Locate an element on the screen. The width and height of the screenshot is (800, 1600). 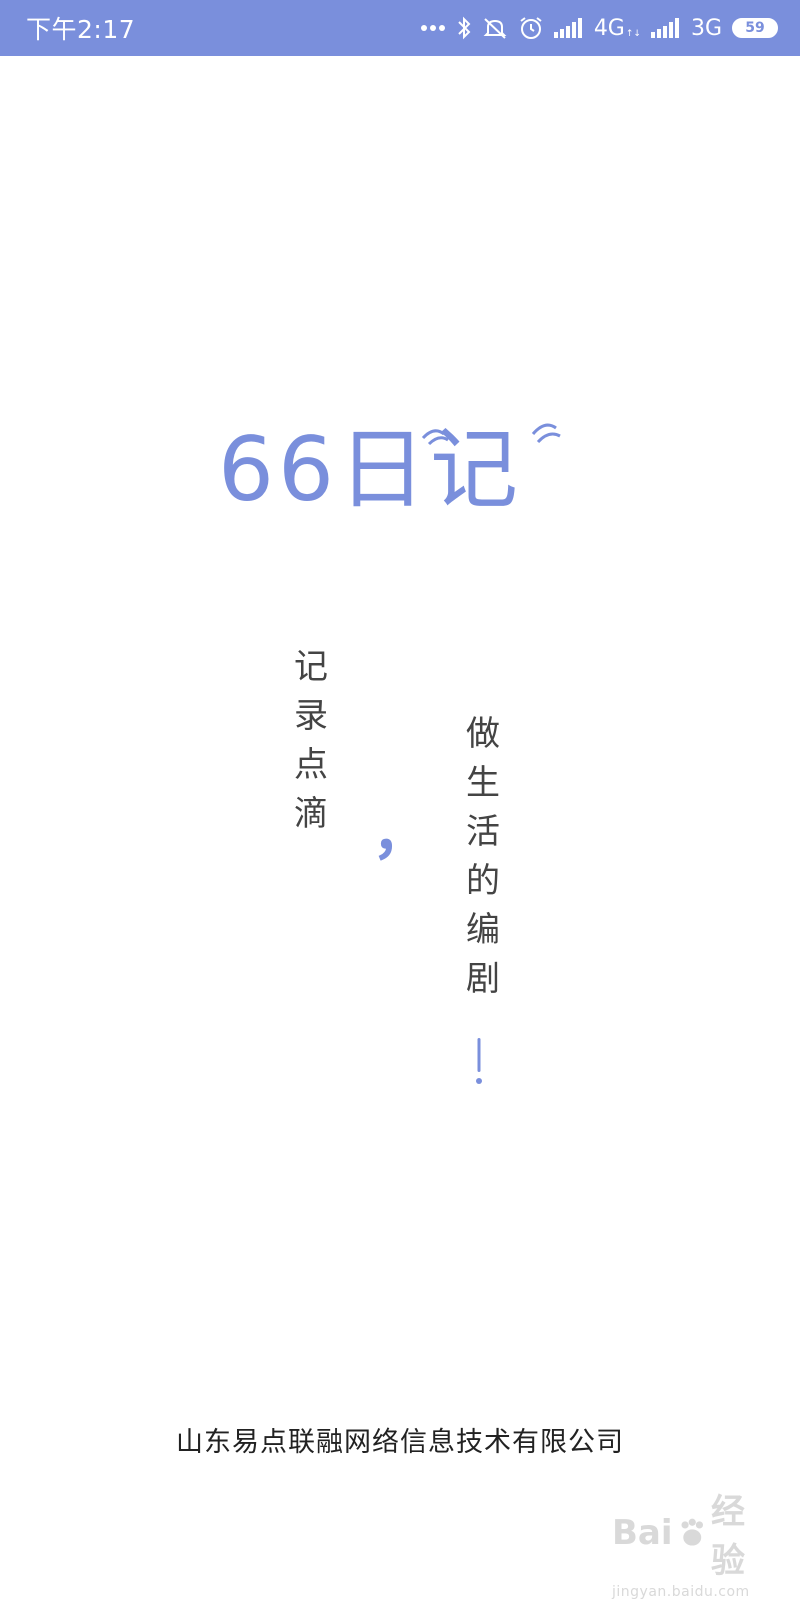
battery-level: 59 is located at coordinates (755, 28).